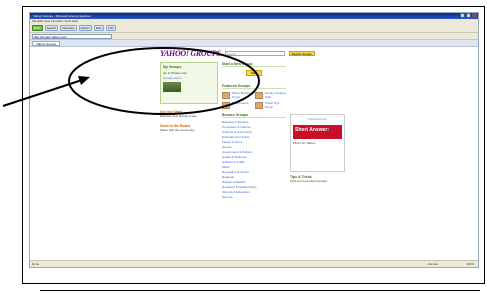 This screenshot has height=295, width=487. What do you see at coordinates (242, 105) in the screenshot?
I see `featured-item: Book Lovers` at bounding box center [242, 105].